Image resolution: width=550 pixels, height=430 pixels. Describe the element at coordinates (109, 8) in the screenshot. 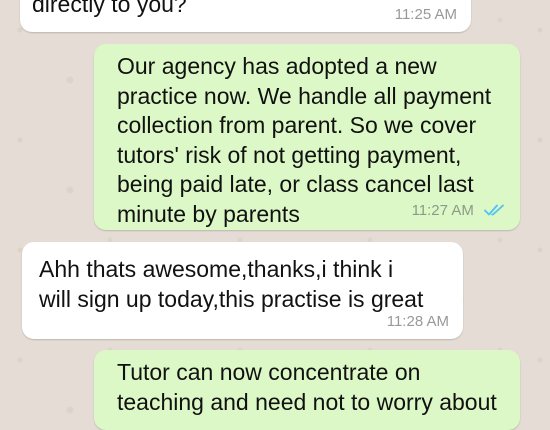

I see `message-text: directly to you?` at that location.